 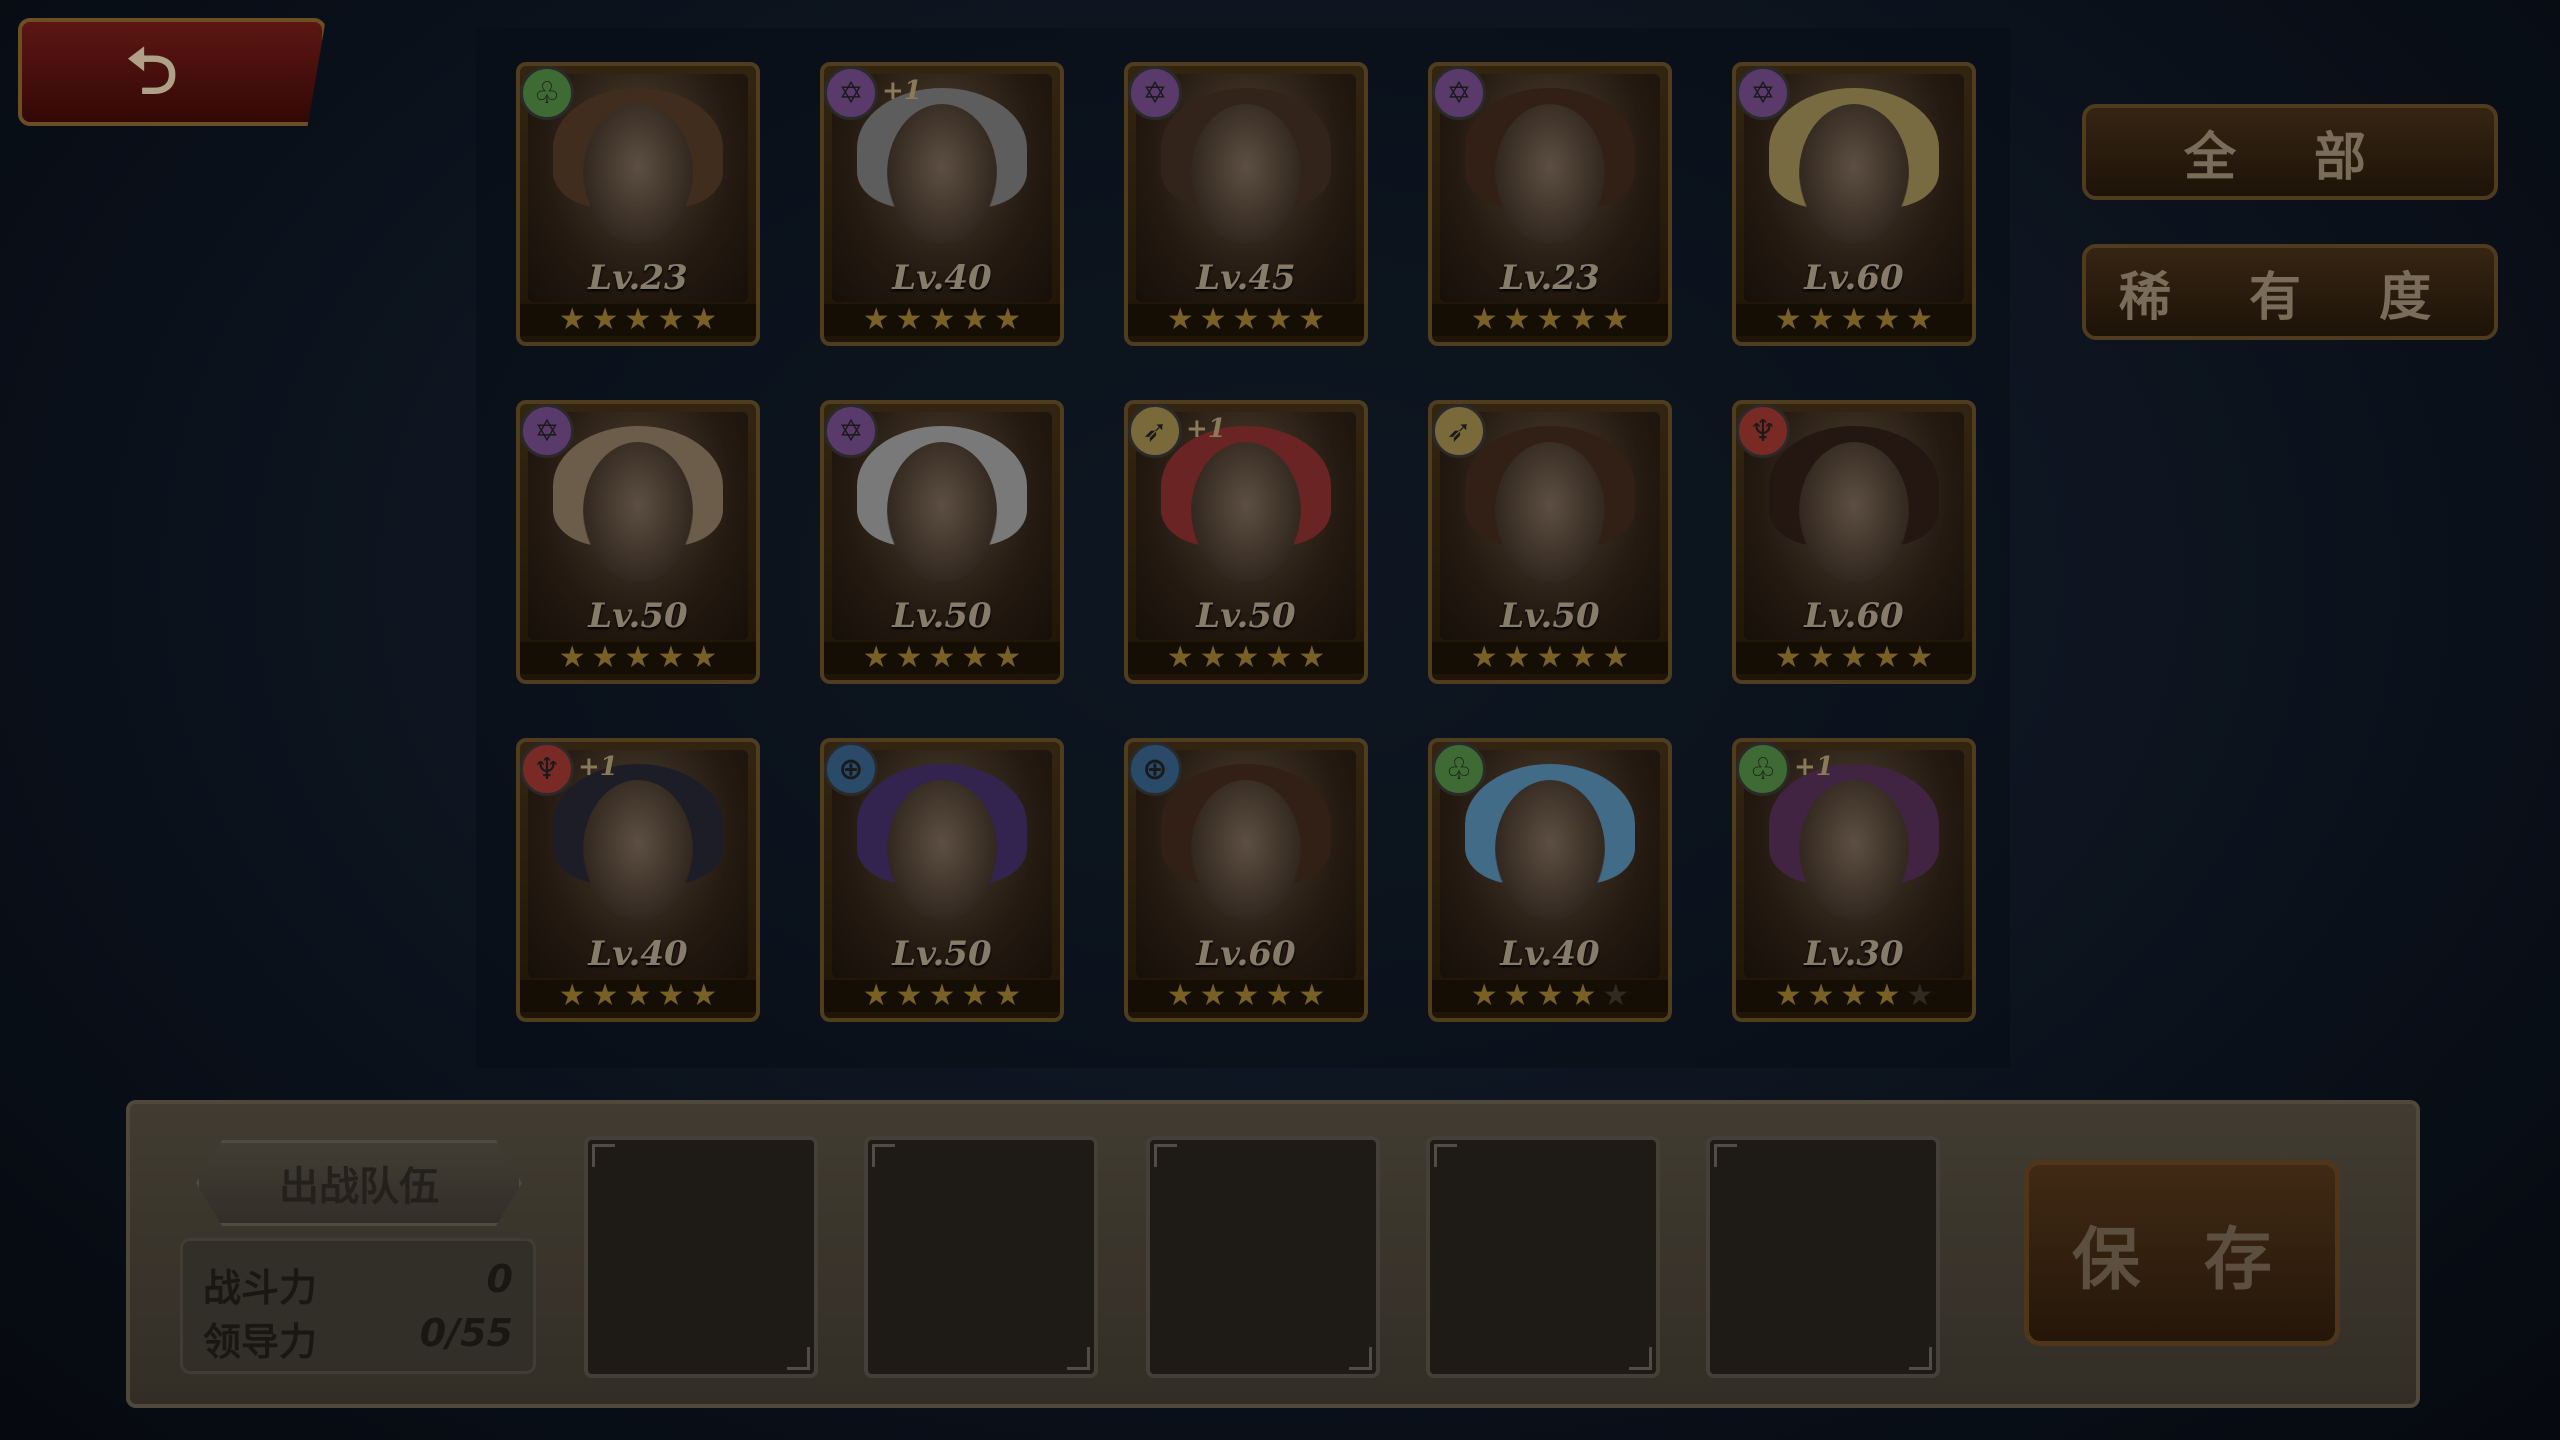 I want to click on back-button: ⮌, so click(x=172, y=72).